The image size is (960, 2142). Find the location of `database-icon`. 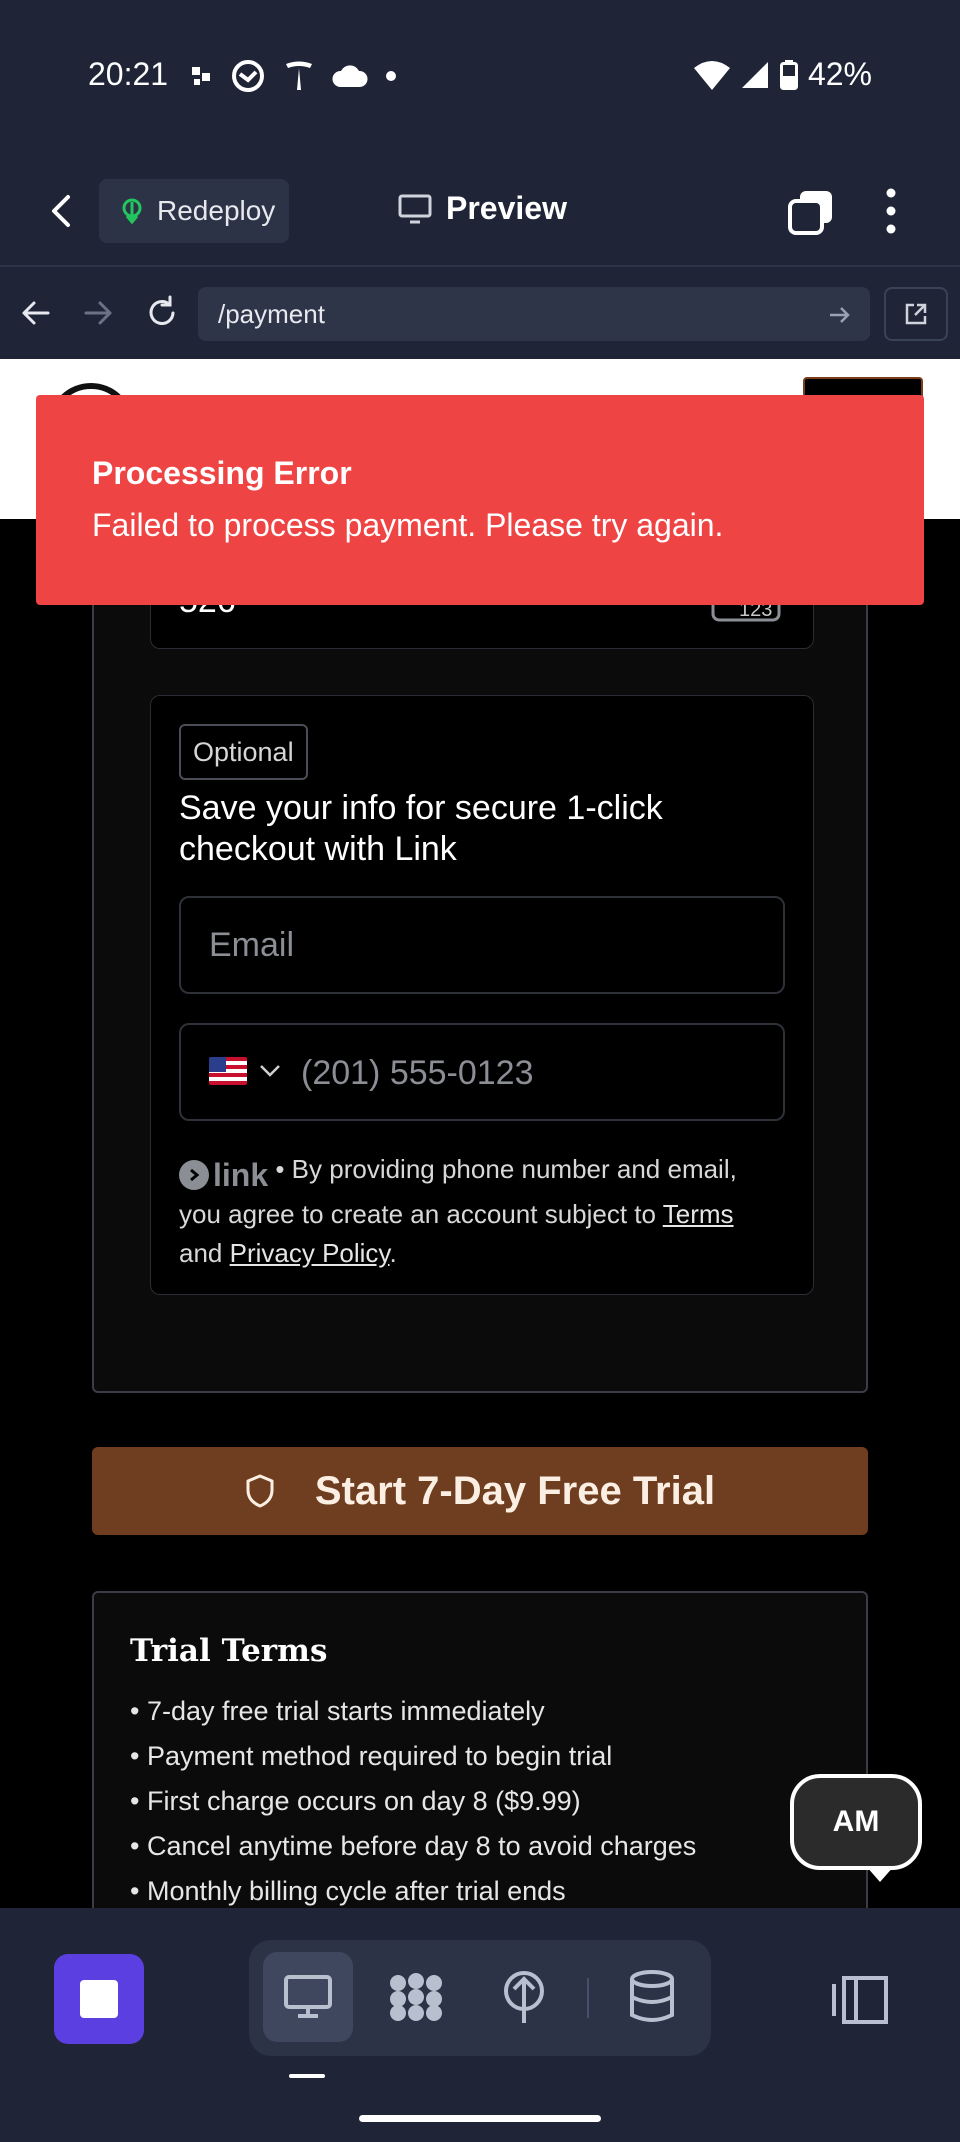

database-icon is located at coordinates (652, 1996).